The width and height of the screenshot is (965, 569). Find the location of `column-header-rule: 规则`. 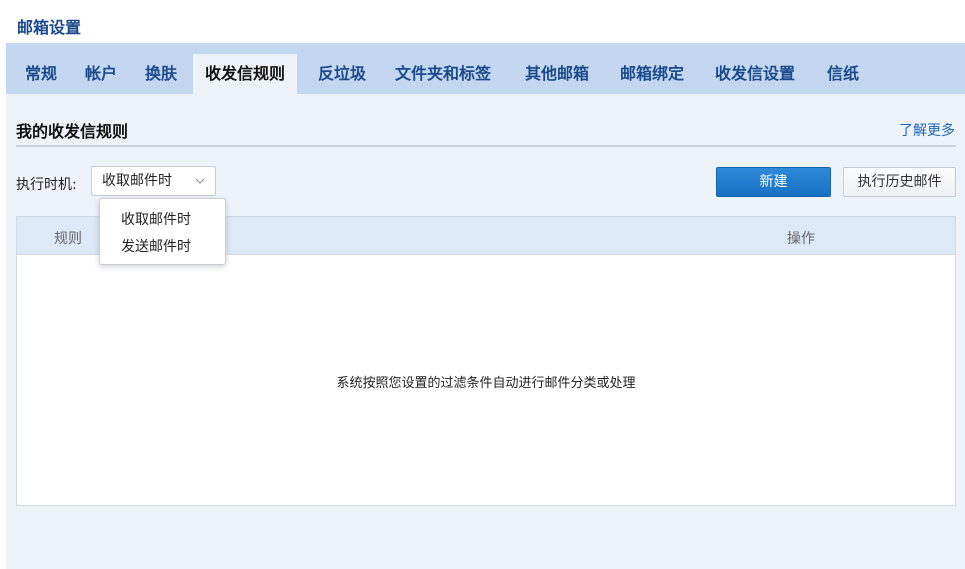

column-header-rule: 规则 is located at coordinates (68, 239).